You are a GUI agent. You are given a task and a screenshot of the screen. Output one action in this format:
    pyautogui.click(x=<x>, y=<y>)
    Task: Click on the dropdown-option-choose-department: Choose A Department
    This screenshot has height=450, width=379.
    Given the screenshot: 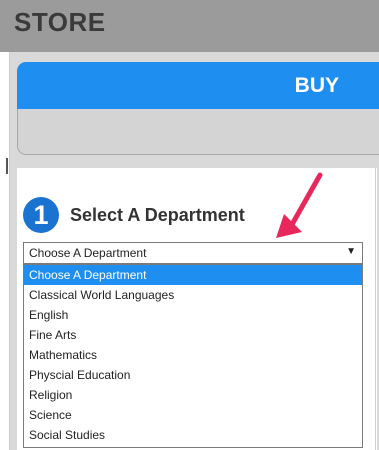 What is the action you would take?
    pyautogui.click(x=193, y=275)
    